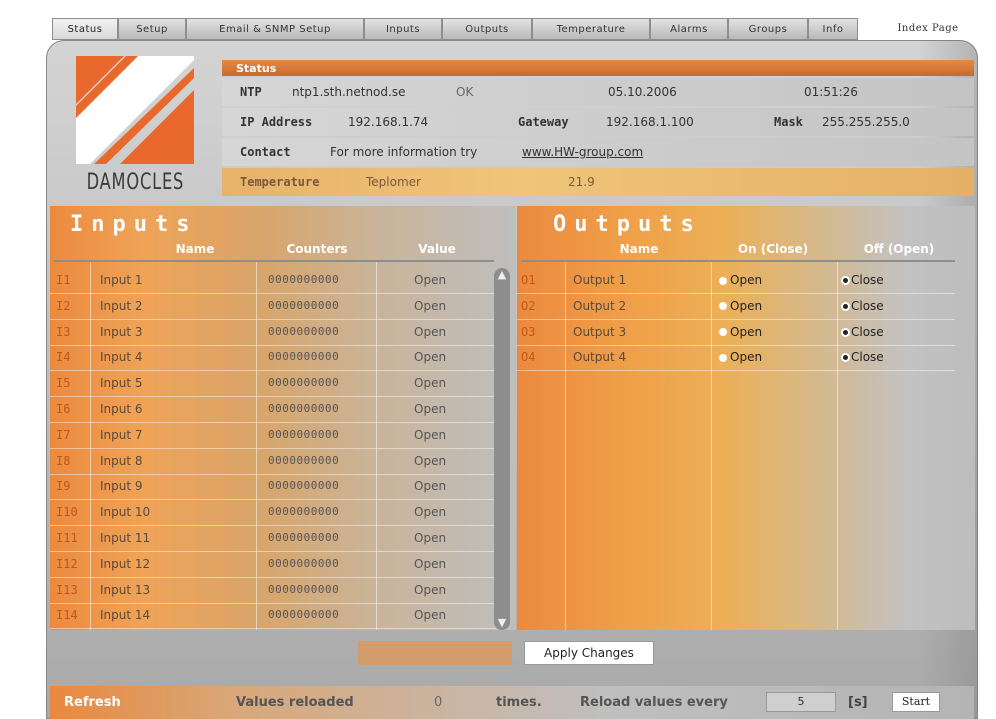  Describe the element at coordinates (916, 702) in the screenshot. I see `start-button: Start` at that location.